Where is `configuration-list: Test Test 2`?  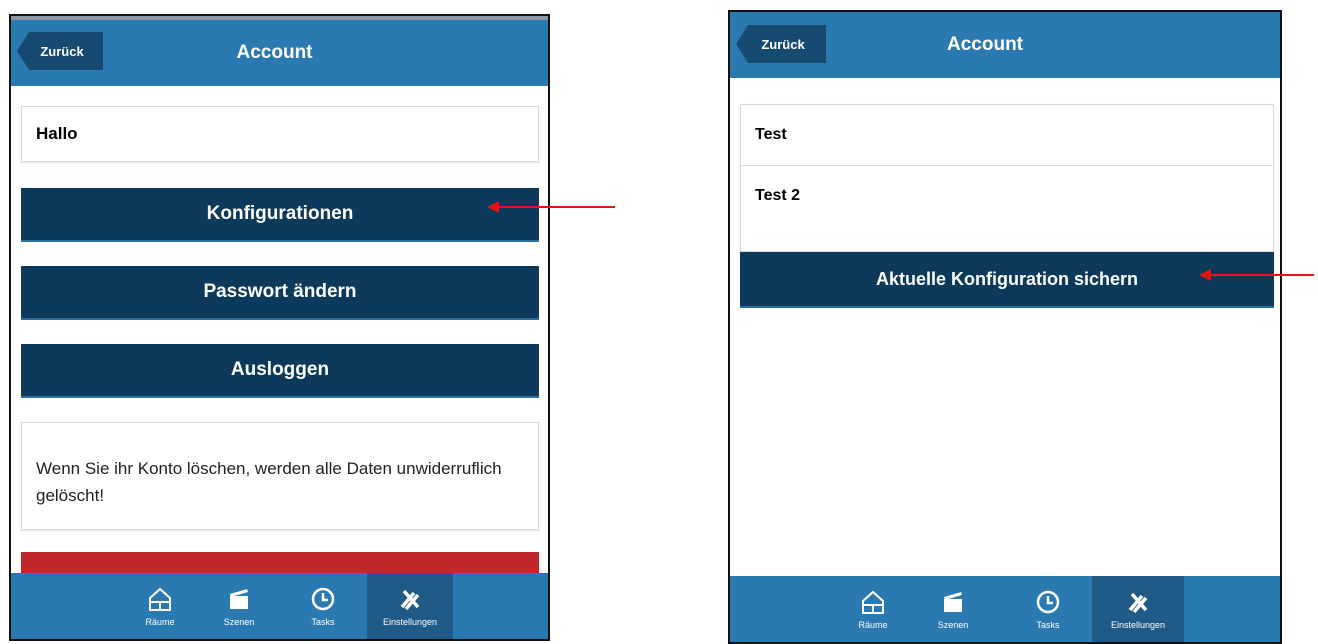
configuration-list: Test Test 2 is located at coordinates (1007, 178).